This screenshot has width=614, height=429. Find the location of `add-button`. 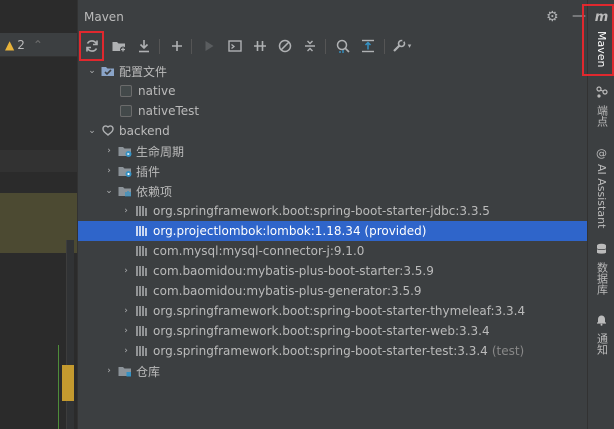

add-button is located at coordinates (177, 46).